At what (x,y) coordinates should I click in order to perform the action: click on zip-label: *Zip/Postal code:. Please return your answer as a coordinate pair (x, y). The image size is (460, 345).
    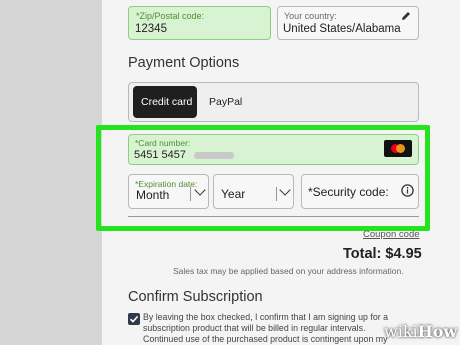
    Looking at the image, I should click on (170, 16).